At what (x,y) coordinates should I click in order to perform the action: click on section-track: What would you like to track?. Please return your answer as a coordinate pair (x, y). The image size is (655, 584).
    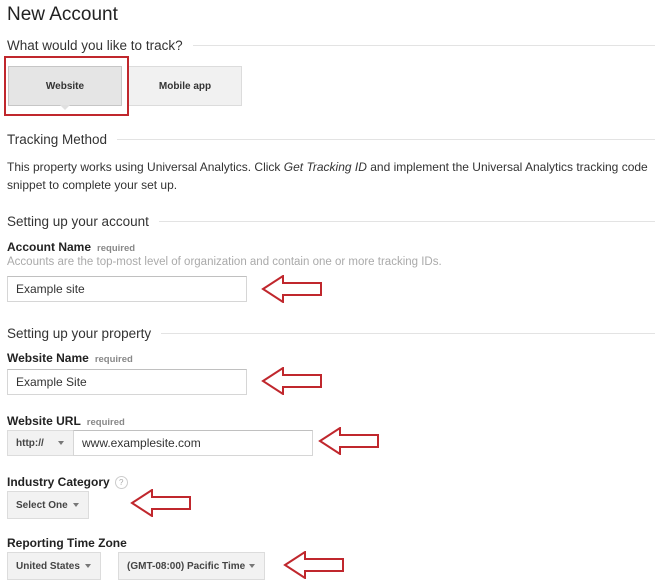
    Looking at the image, I should click on (331, 45).